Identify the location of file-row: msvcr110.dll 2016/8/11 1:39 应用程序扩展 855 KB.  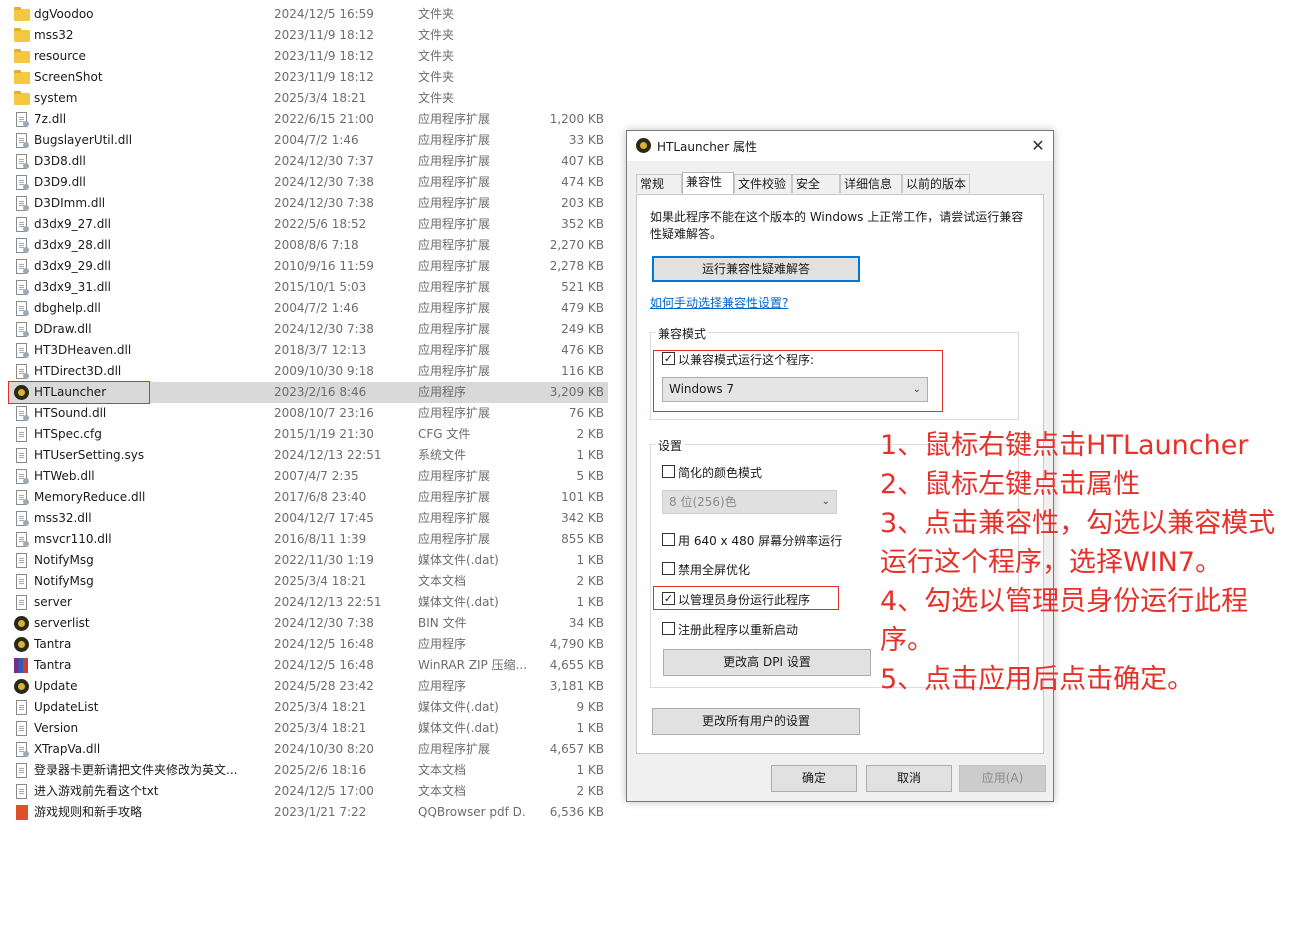
(308, 539).